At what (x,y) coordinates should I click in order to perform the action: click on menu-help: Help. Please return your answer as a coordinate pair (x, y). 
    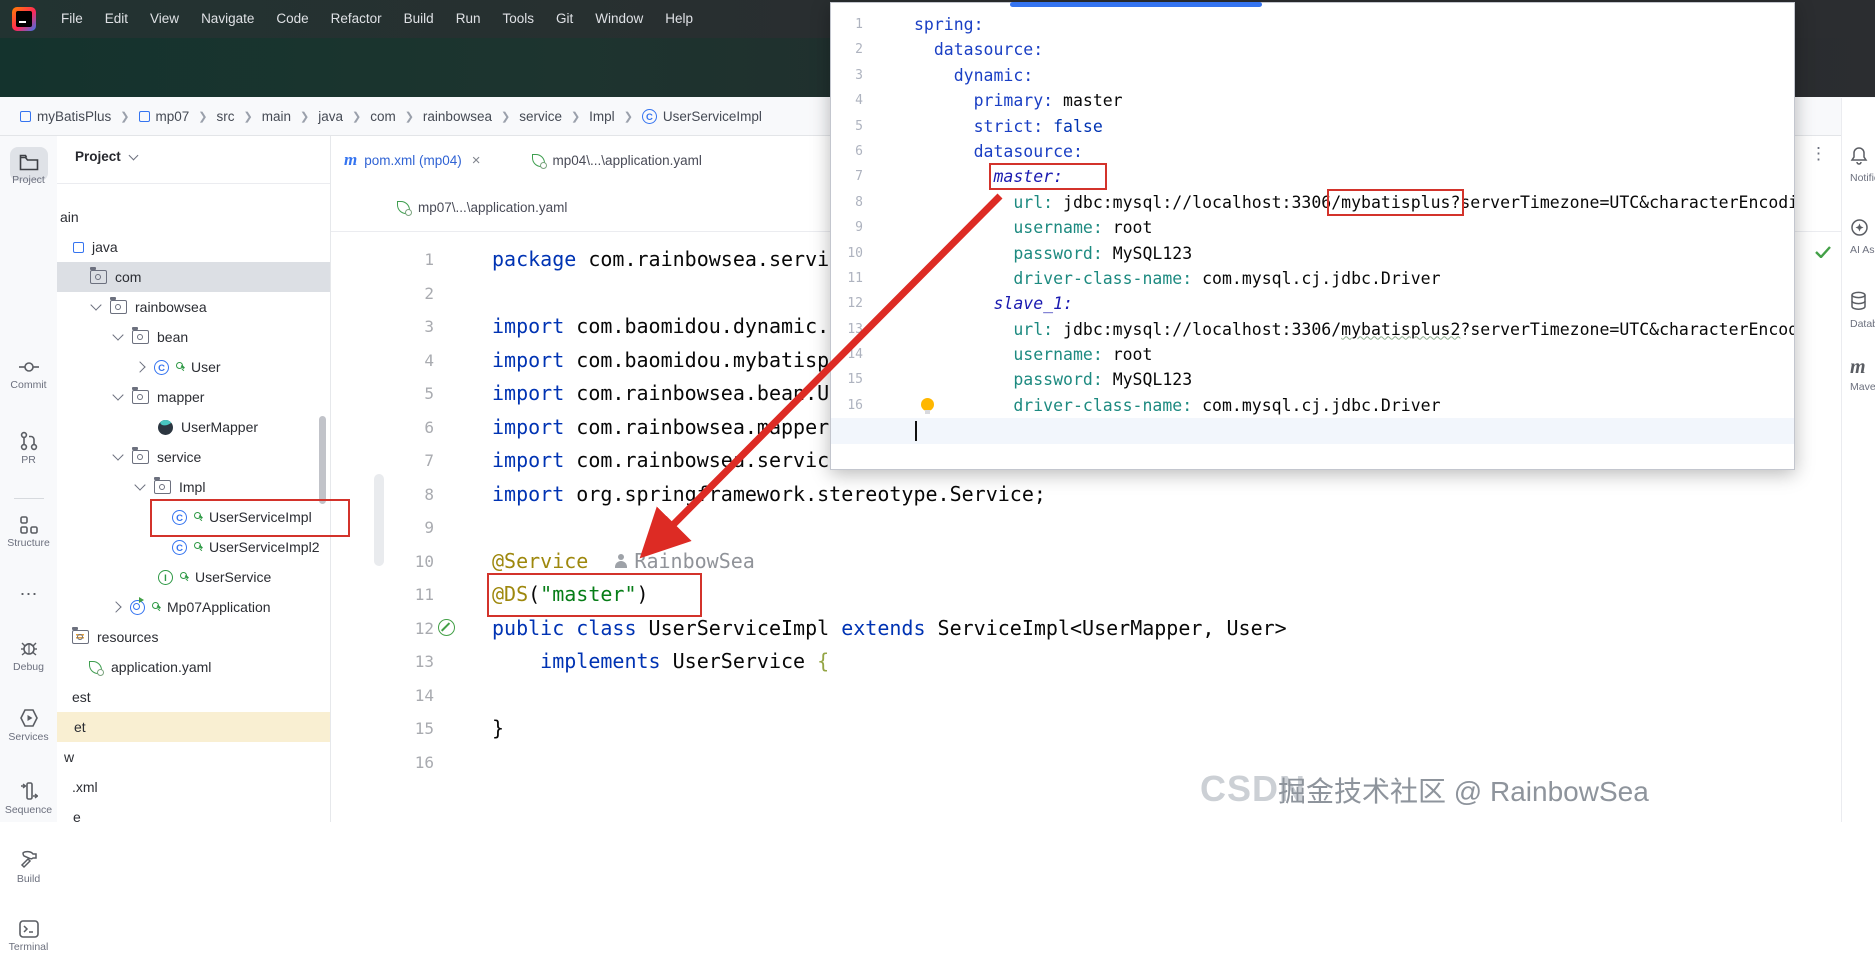
    Looking at the image, I should click on (679, 19).